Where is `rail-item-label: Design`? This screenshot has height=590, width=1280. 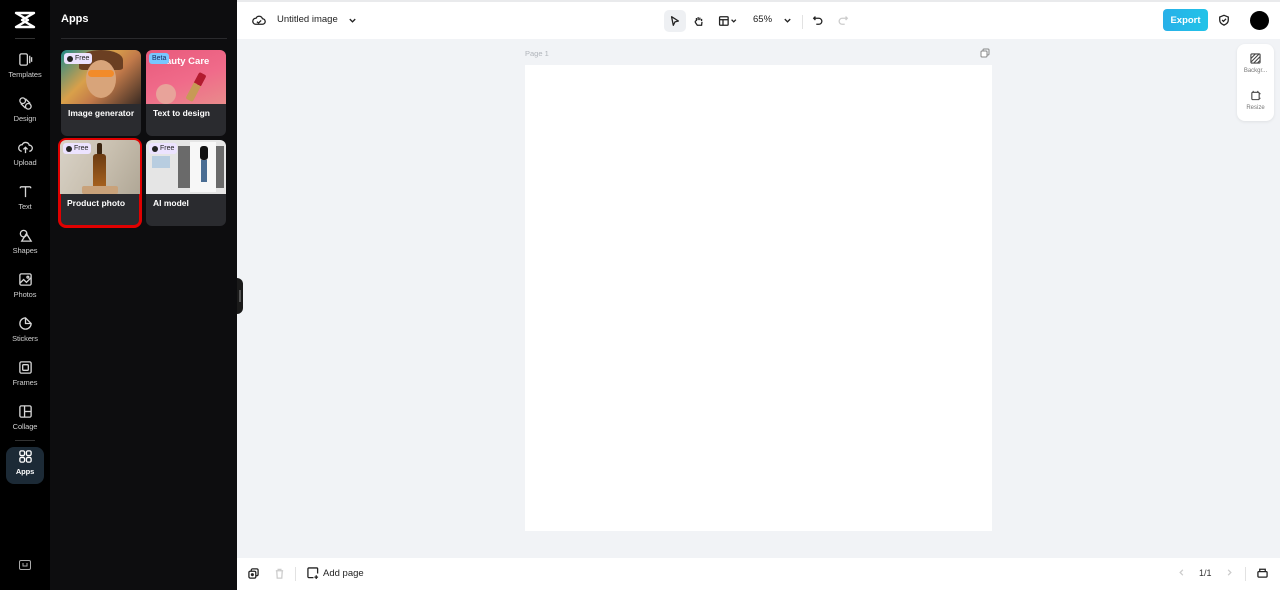 rail-item-label: Design is located at coordinates (25, 118).